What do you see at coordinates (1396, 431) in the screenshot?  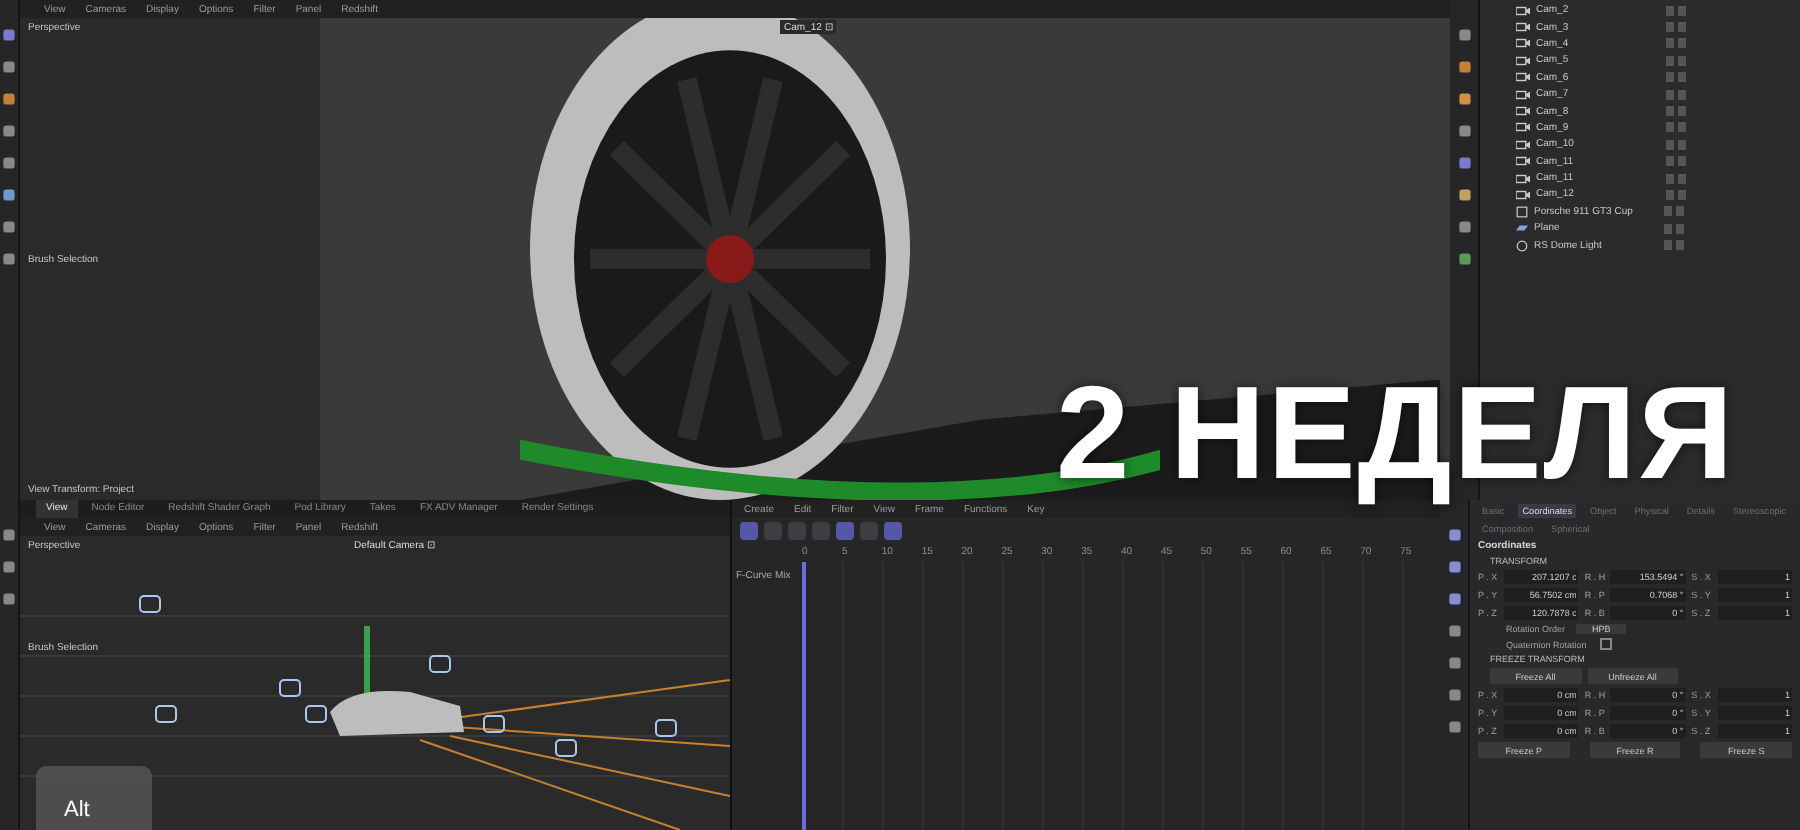 I see `overlay-title: 2 НЕДЕЛЯ` at bounding box center [1396, 431].